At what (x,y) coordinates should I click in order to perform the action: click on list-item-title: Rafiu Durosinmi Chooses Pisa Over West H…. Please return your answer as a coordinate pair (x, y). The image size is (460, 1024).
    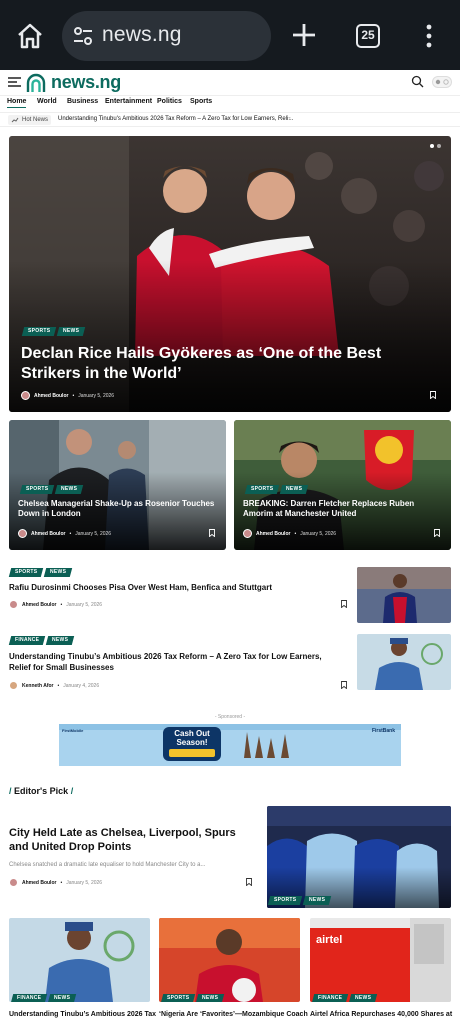
    Looking at the image, I should click on (174, 588).